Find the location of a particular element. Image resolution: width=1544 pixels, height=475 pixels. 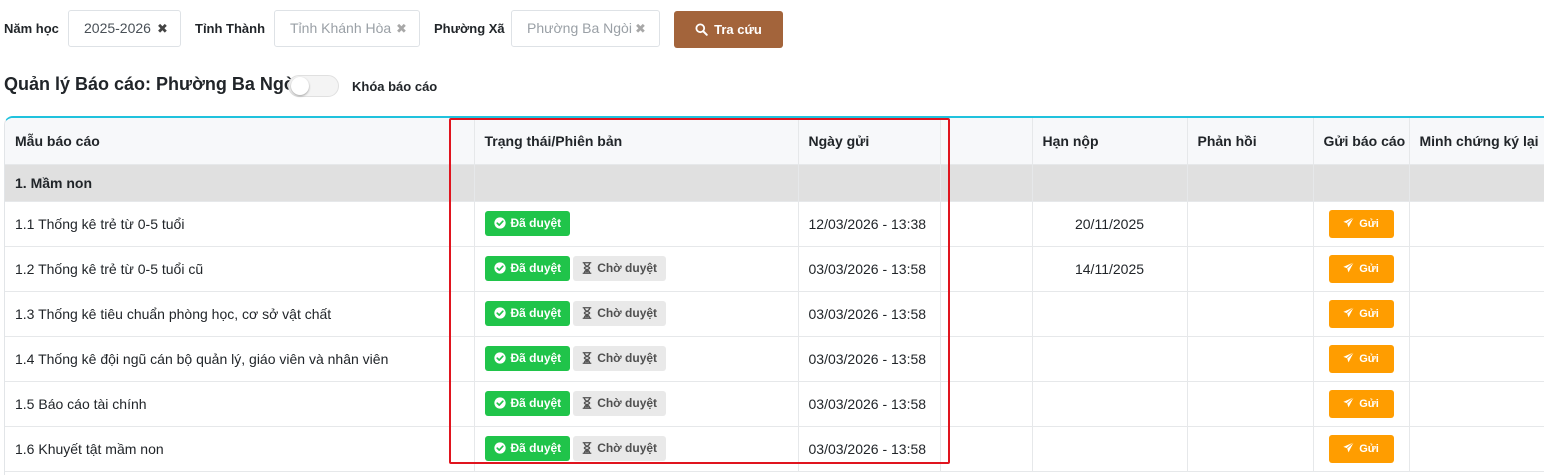

sent-date: 12/03/2026 - 13:38 is located at coordinates (869, 224).